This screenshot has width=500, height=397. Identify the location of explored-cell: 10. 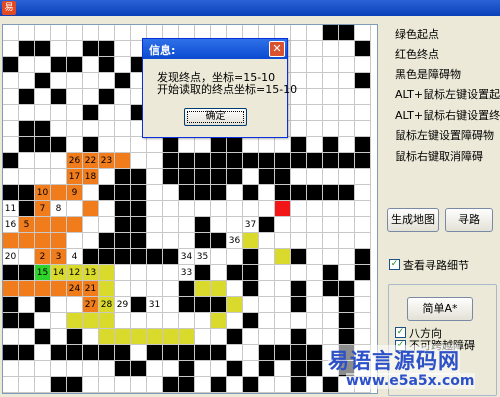
(43, 193).